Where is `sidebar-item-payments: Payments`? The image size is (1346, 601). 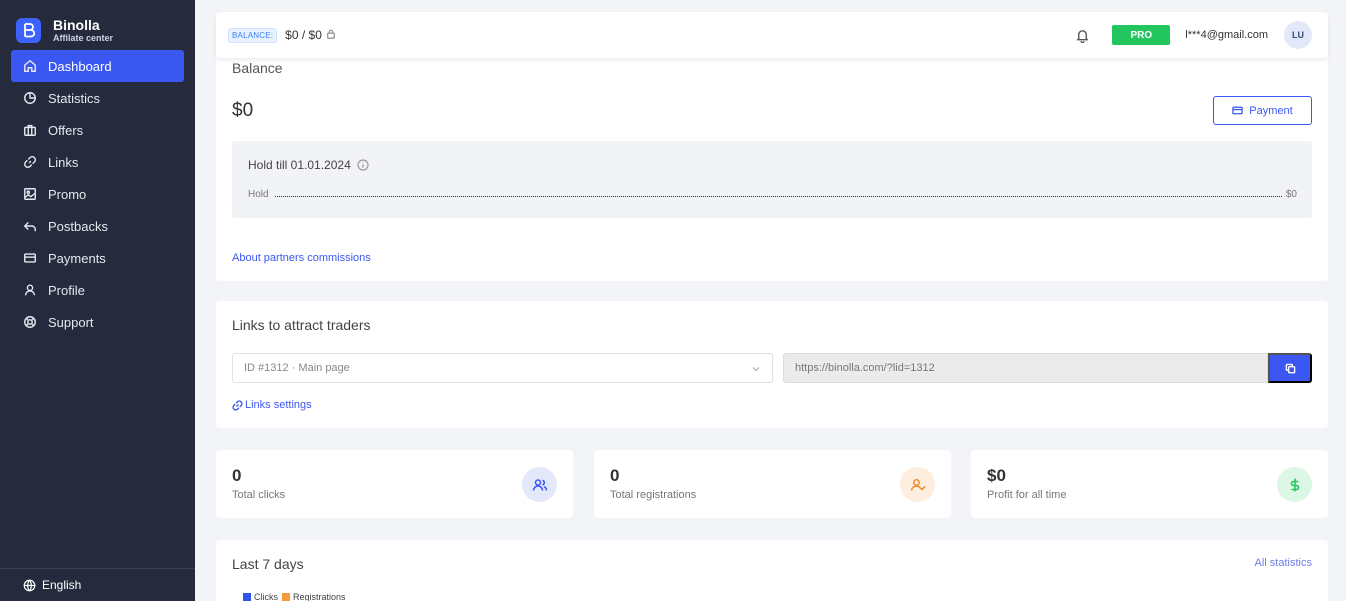
sidebar-item-payments: Payments is located at coordinates (97, 258).